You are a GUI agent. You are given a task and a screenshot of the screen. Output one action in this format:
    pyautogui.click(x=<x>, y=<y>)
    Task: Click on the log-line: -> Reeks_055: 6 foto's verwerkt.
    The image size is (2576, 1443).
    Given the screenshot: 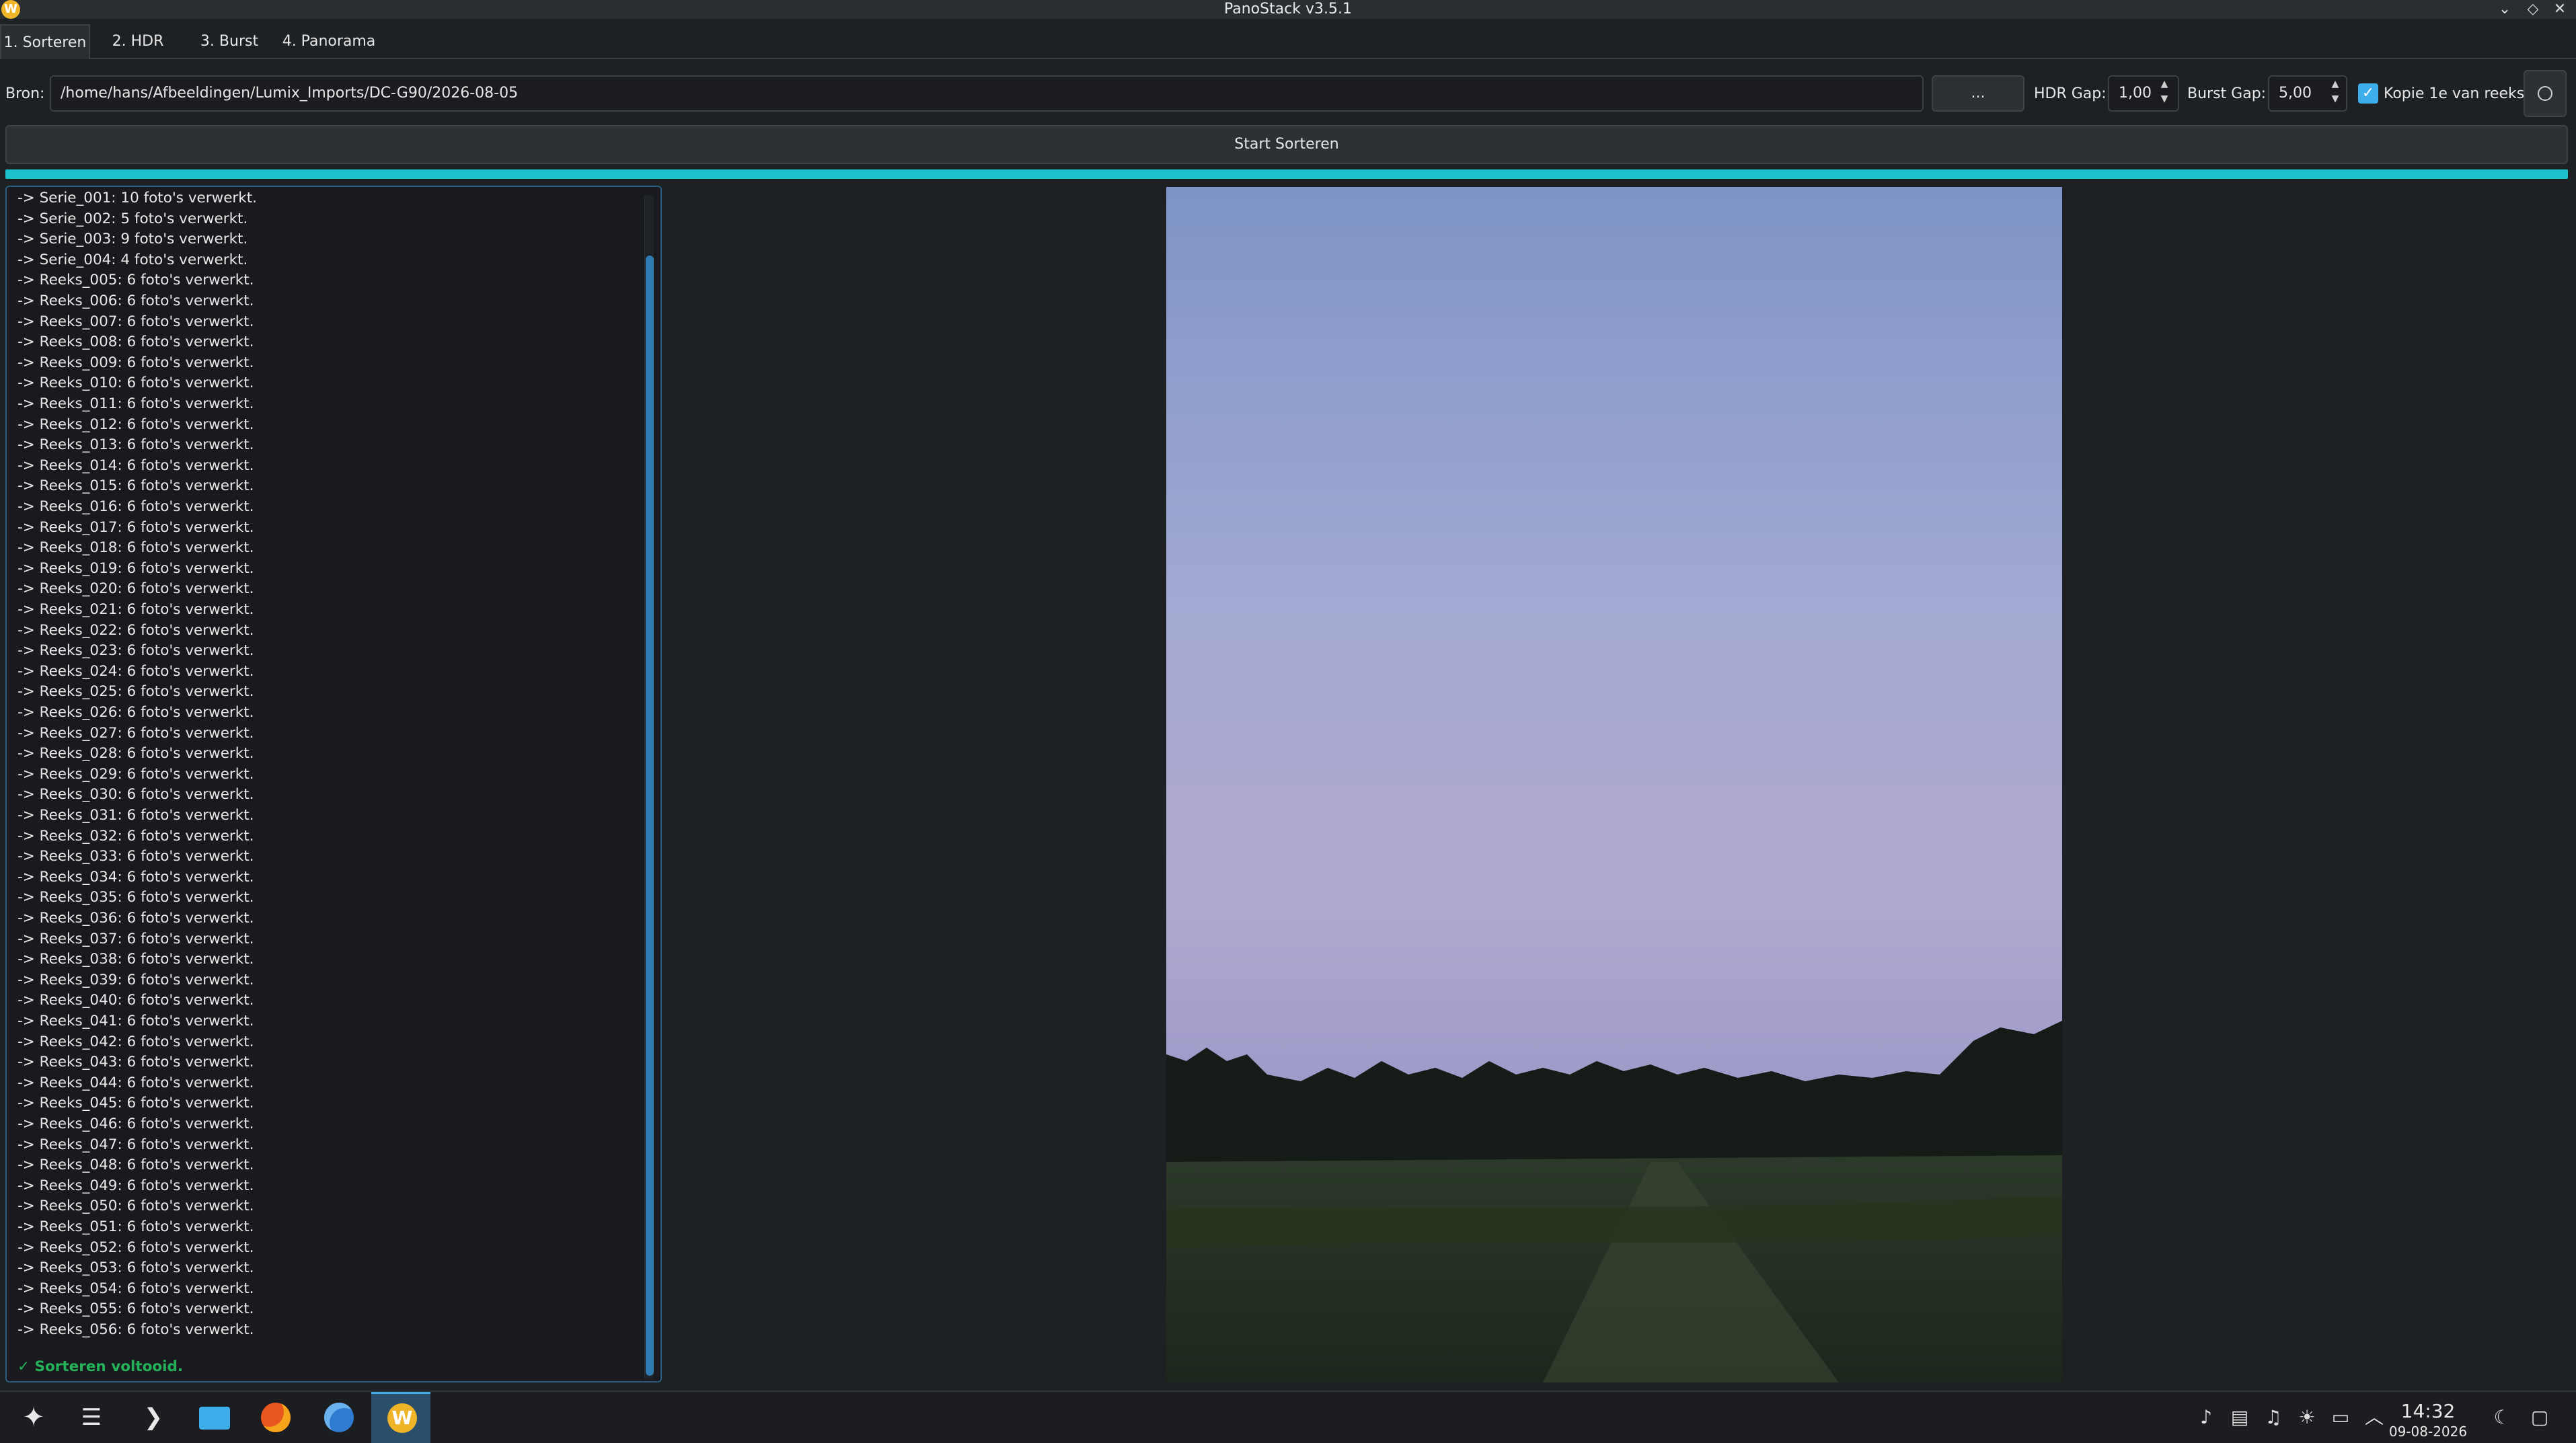 What is the action you would take?
    pyautogui.click(x=135, y=1309)
    